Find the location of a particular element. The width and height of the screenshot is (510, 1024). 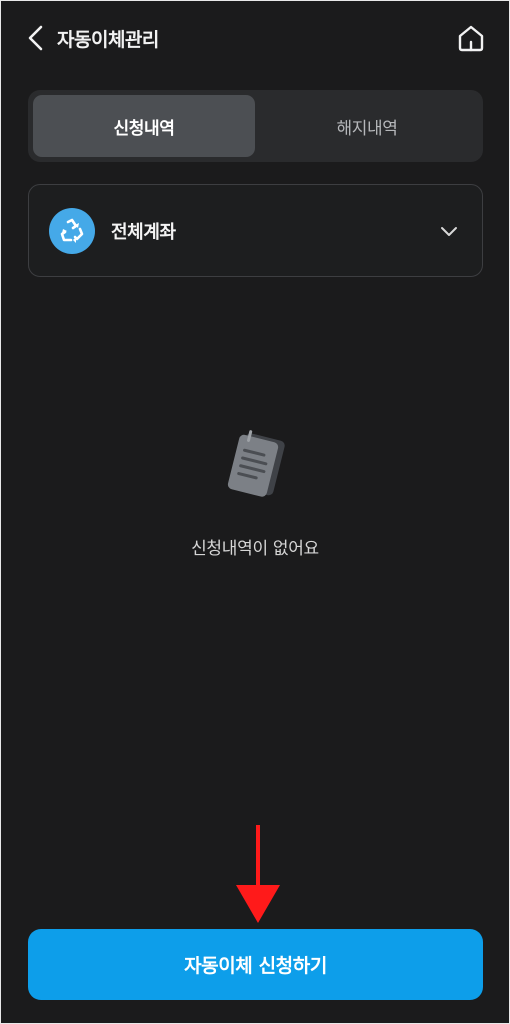

chevron-left-icon is located at coordinates (35, 38).